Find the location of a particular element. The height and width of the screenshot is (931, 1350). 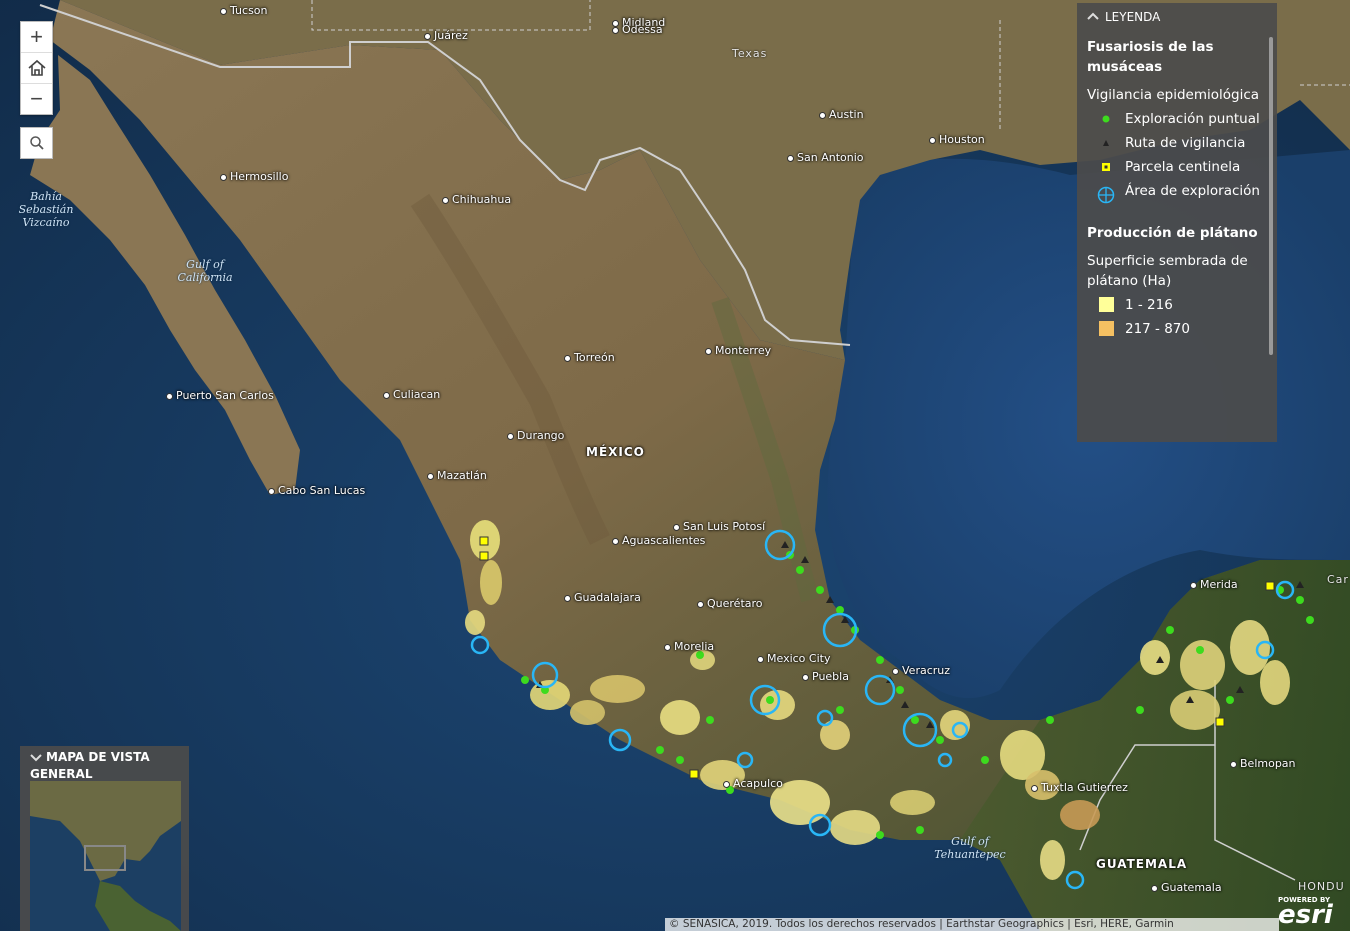

city-label: Querétaro is located at coordinates (730, 603).